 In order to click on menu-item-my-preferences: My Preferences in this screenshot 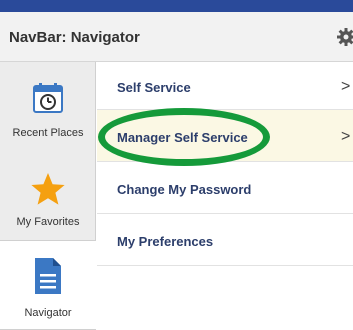, I will do `click(225, 240)`.